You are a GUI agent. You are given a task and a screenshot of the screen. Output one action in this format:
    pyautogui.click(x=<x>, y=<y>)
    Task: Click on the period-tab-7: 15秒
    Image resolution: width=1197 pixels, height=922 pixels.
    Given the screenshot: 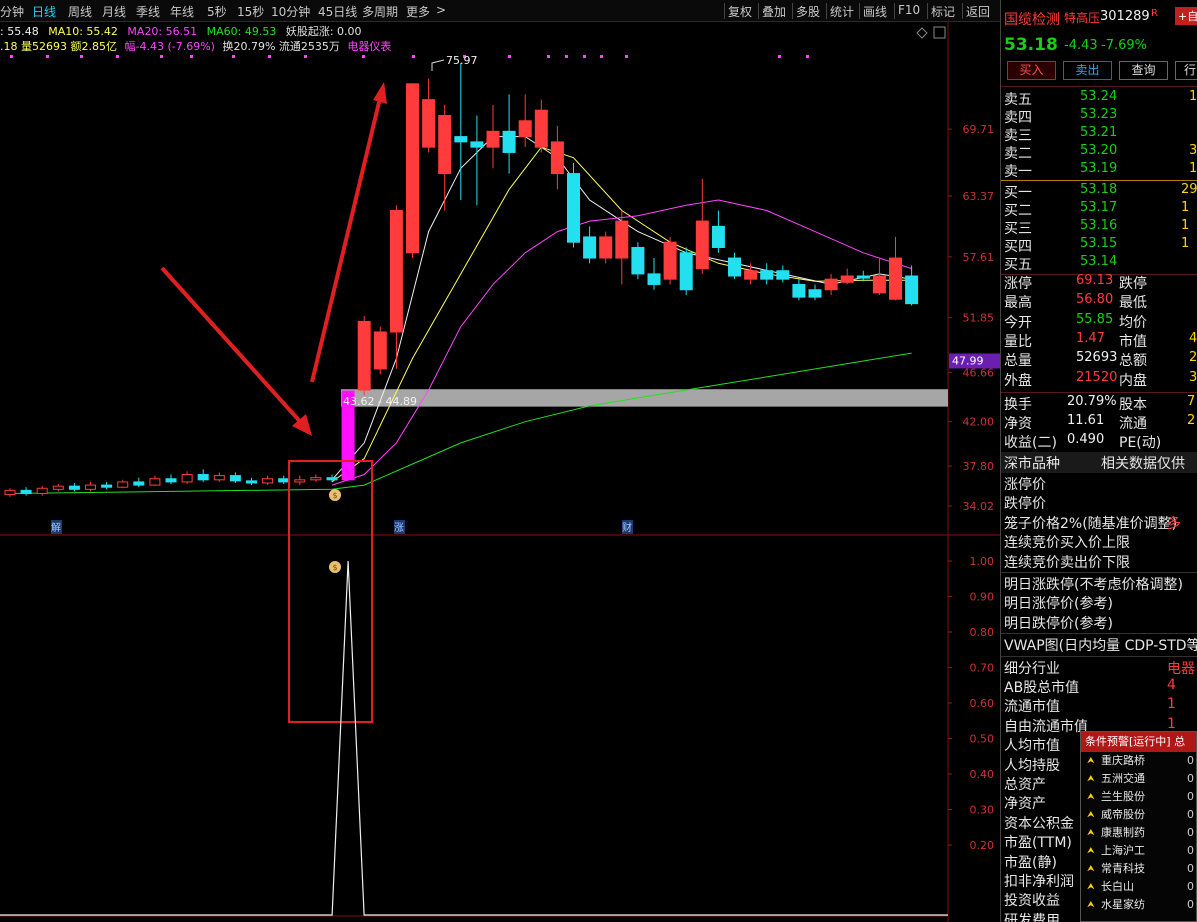 What is the action you would take?
    pyautogui.click(x=250, y=11)
    